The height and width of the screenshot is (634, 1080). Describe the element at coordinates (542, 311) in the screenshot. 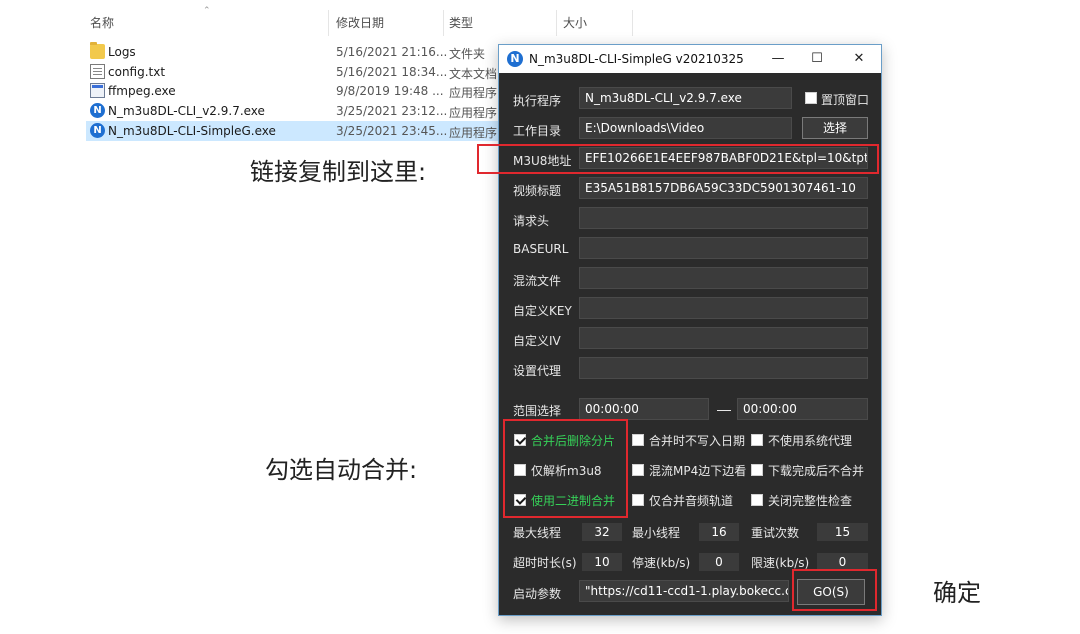

I see `custom-key-label: 自定义KEY` at that location.